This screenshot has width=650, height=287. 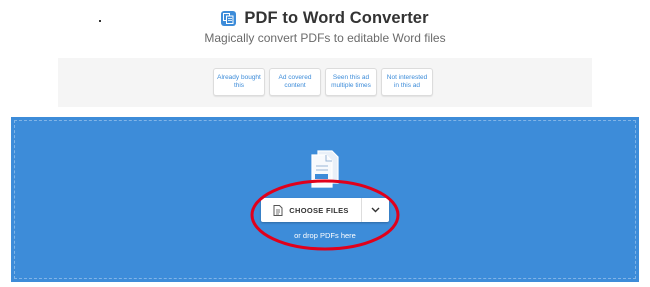 I want to click on title-row: PDF to Word Converter, so click(x=325, y=18).